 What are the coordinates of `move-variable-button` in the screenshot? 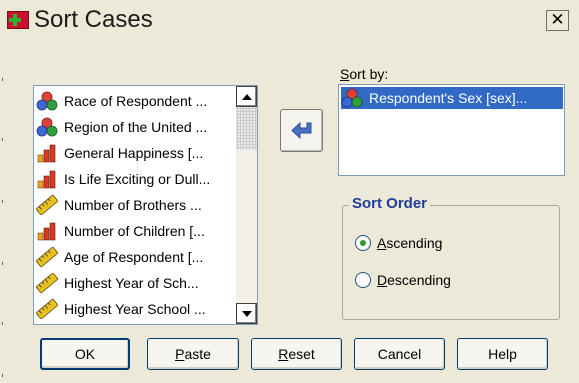 It's located at (301, 130).